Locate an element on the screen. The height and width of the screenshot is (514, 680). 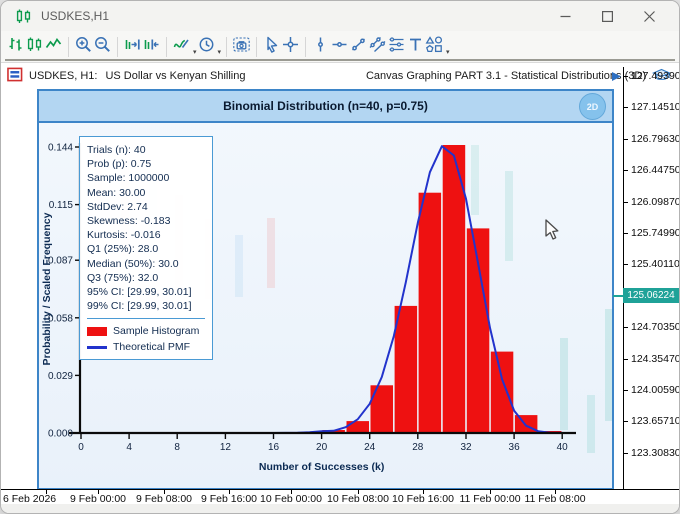
price-label: 126.09870 is located at coordinates (655, 201).